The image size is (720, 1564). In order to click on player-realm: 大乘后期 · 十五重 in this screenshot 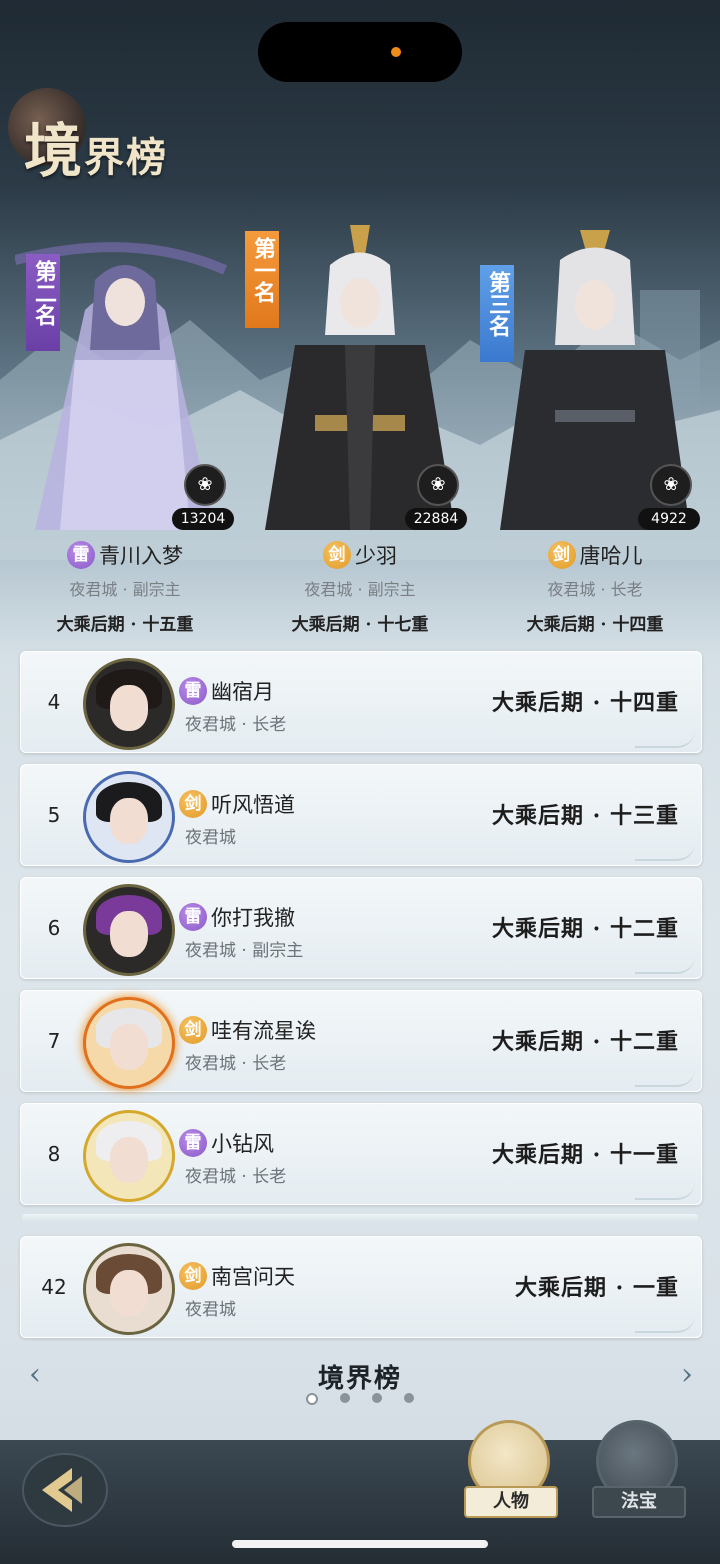, I will do `click(125, 625)`.